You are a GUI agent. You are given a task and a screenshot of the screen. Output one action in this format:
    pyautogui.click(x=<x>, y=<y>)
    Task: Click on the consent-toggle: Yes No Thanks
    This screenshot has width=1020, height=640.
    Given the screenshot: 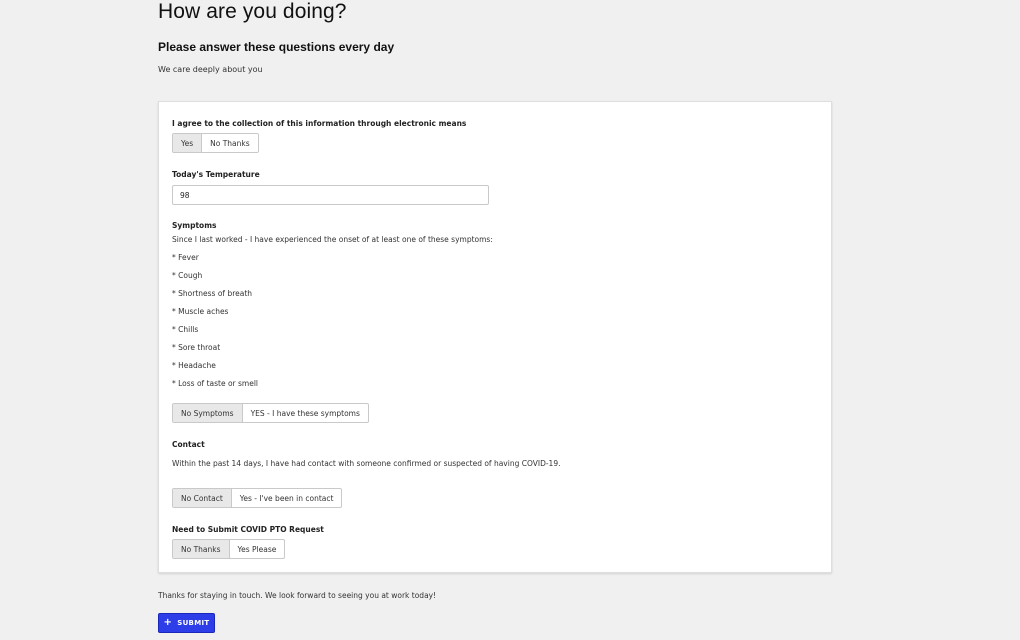 What is the action you would take?
    pyautogui.click(x=215, y=143)
    